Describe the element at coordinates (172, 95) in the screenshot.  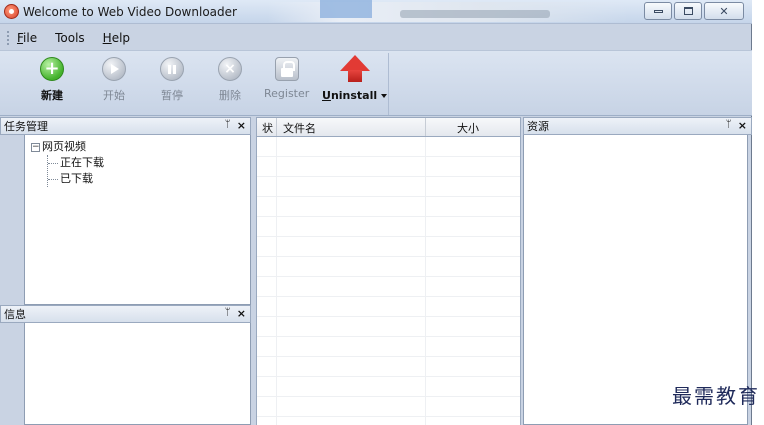
I see `pause-label: 暂停` at that location.